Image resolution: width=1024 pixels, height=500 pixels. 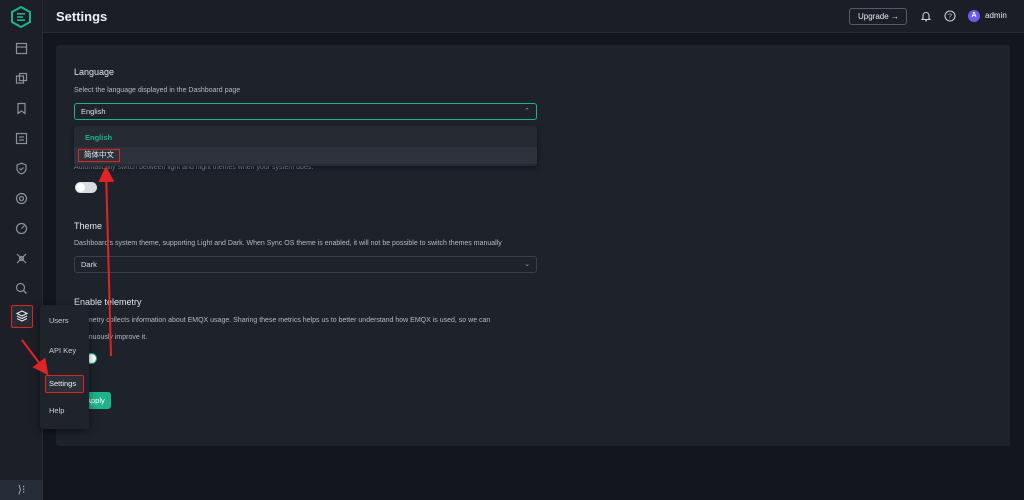 What do you see at coordinates (93, 111) in the screenshot?
I see `language-select-value: English` at bounding box center [93, 111].